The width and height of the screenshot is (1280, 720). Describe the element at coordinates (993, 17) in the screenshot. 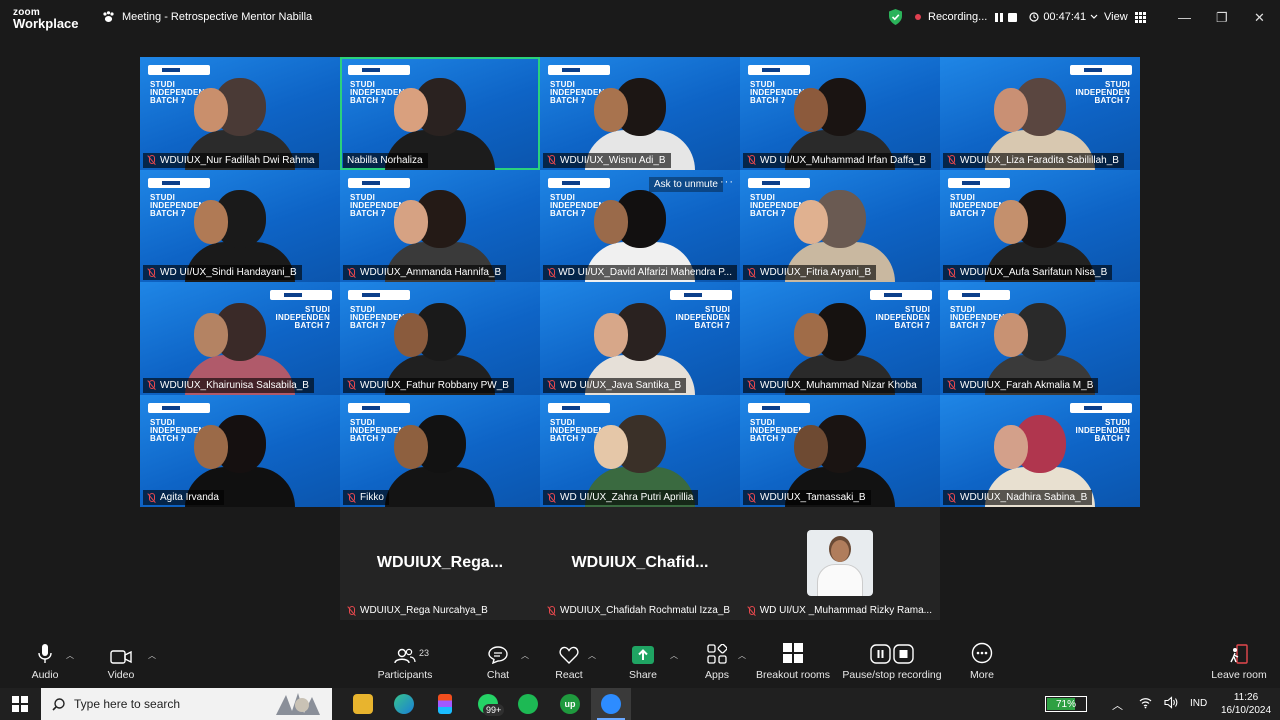

I see `recording-status: Recording... 00:47:41` at that location.